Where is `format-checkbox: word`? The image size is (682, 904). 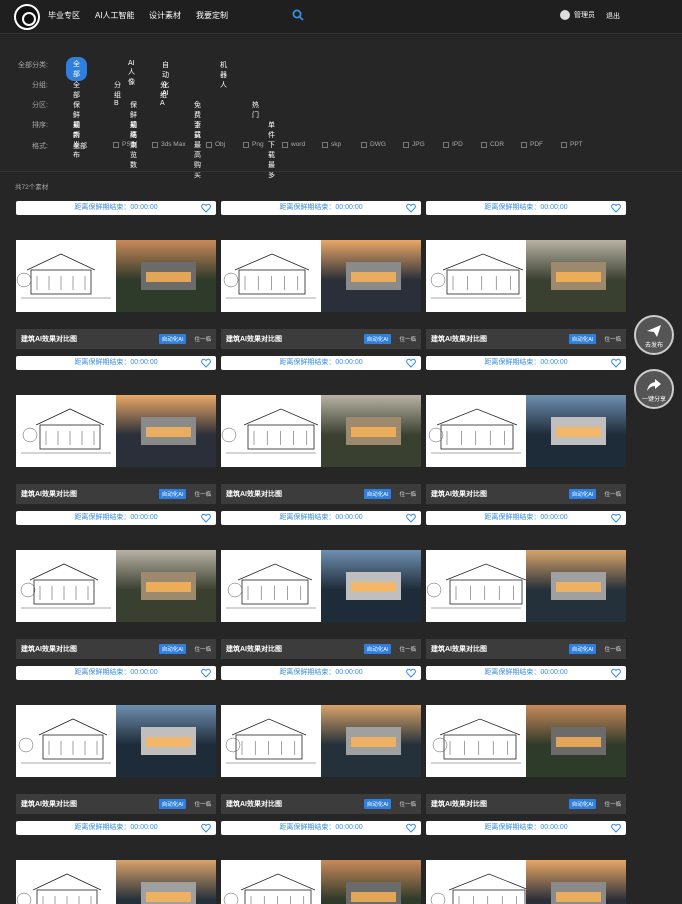
format-checkbox: word is located at coordinates (293, 144).